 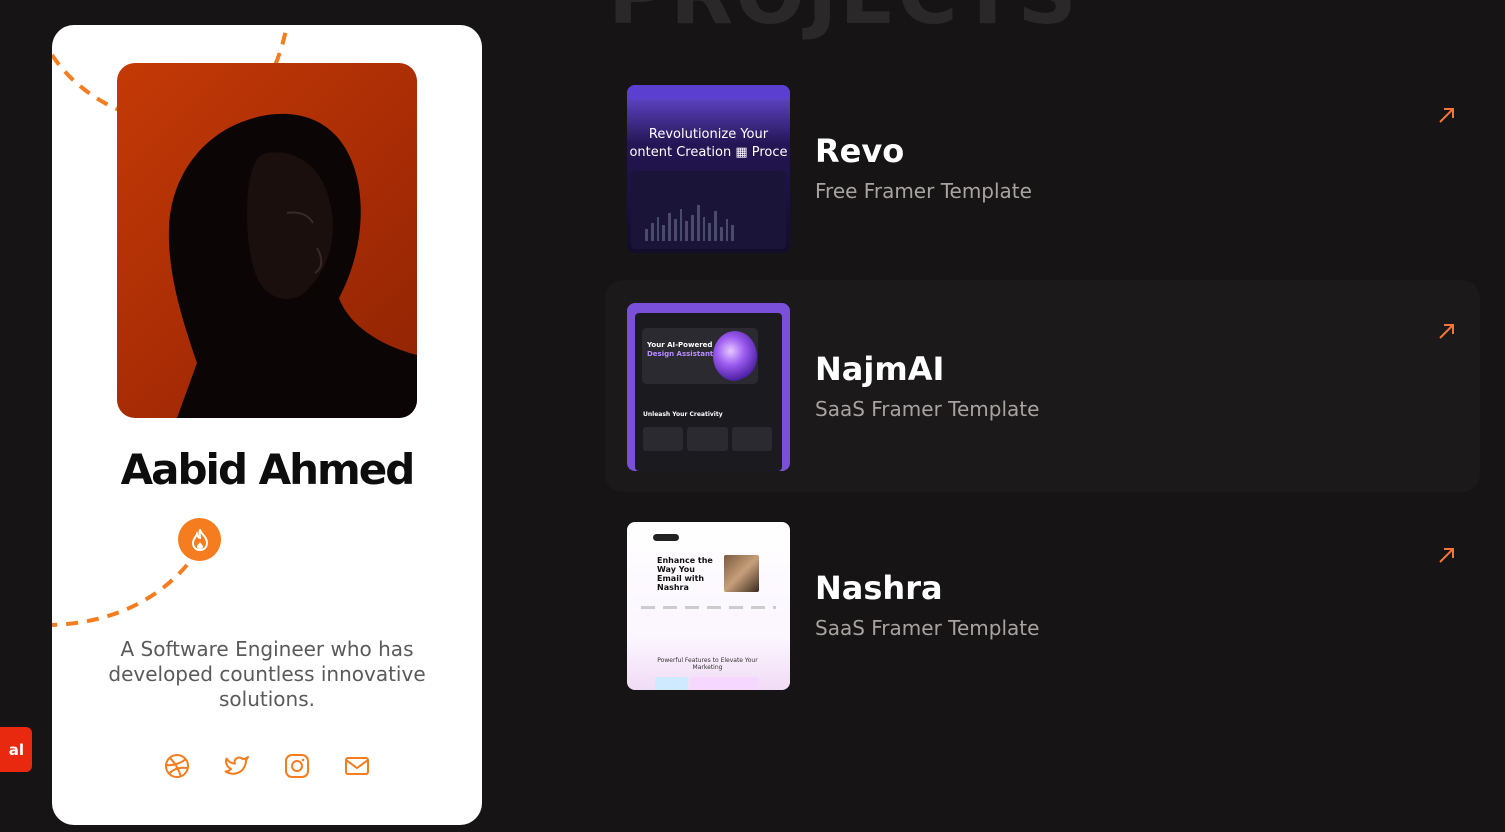 I want to click on section-heading: PROJECTS, so click(x=843, y=21).